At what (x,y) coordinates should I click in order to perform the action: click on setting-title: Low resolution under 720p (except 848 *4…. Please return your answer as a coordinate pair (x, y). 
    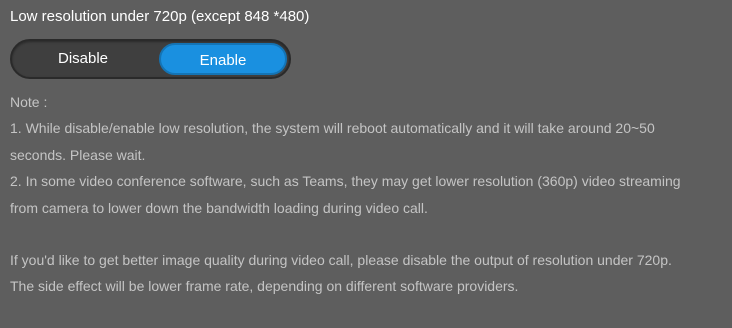
    Looking at the image, I should click on (160, 16).